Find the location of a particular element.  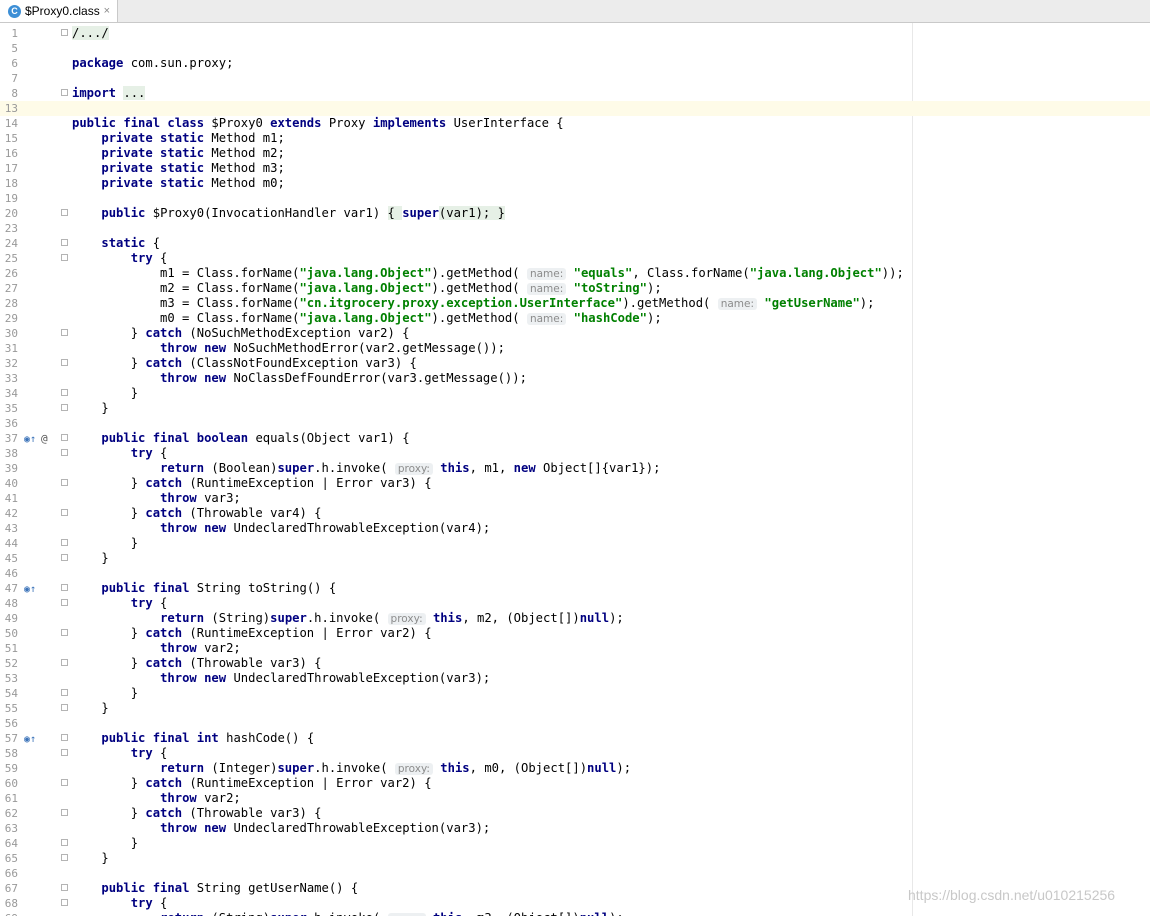

close-icon: × is located at coordinates (107, 11).